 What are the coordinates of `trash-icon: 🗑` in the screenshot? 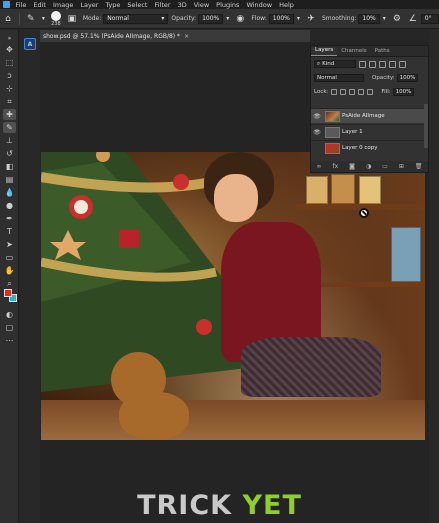 It's located at (419, 166).